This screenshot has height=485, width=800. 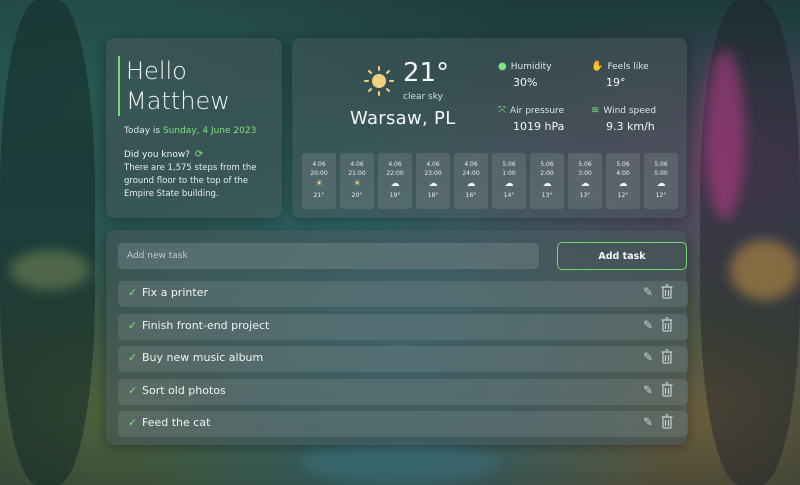 What do you see at coordinates (620, 75) in the screenshot?
I see `feels-like-stat: ✋ Feels like 19°` at bounding box center [620, 75].